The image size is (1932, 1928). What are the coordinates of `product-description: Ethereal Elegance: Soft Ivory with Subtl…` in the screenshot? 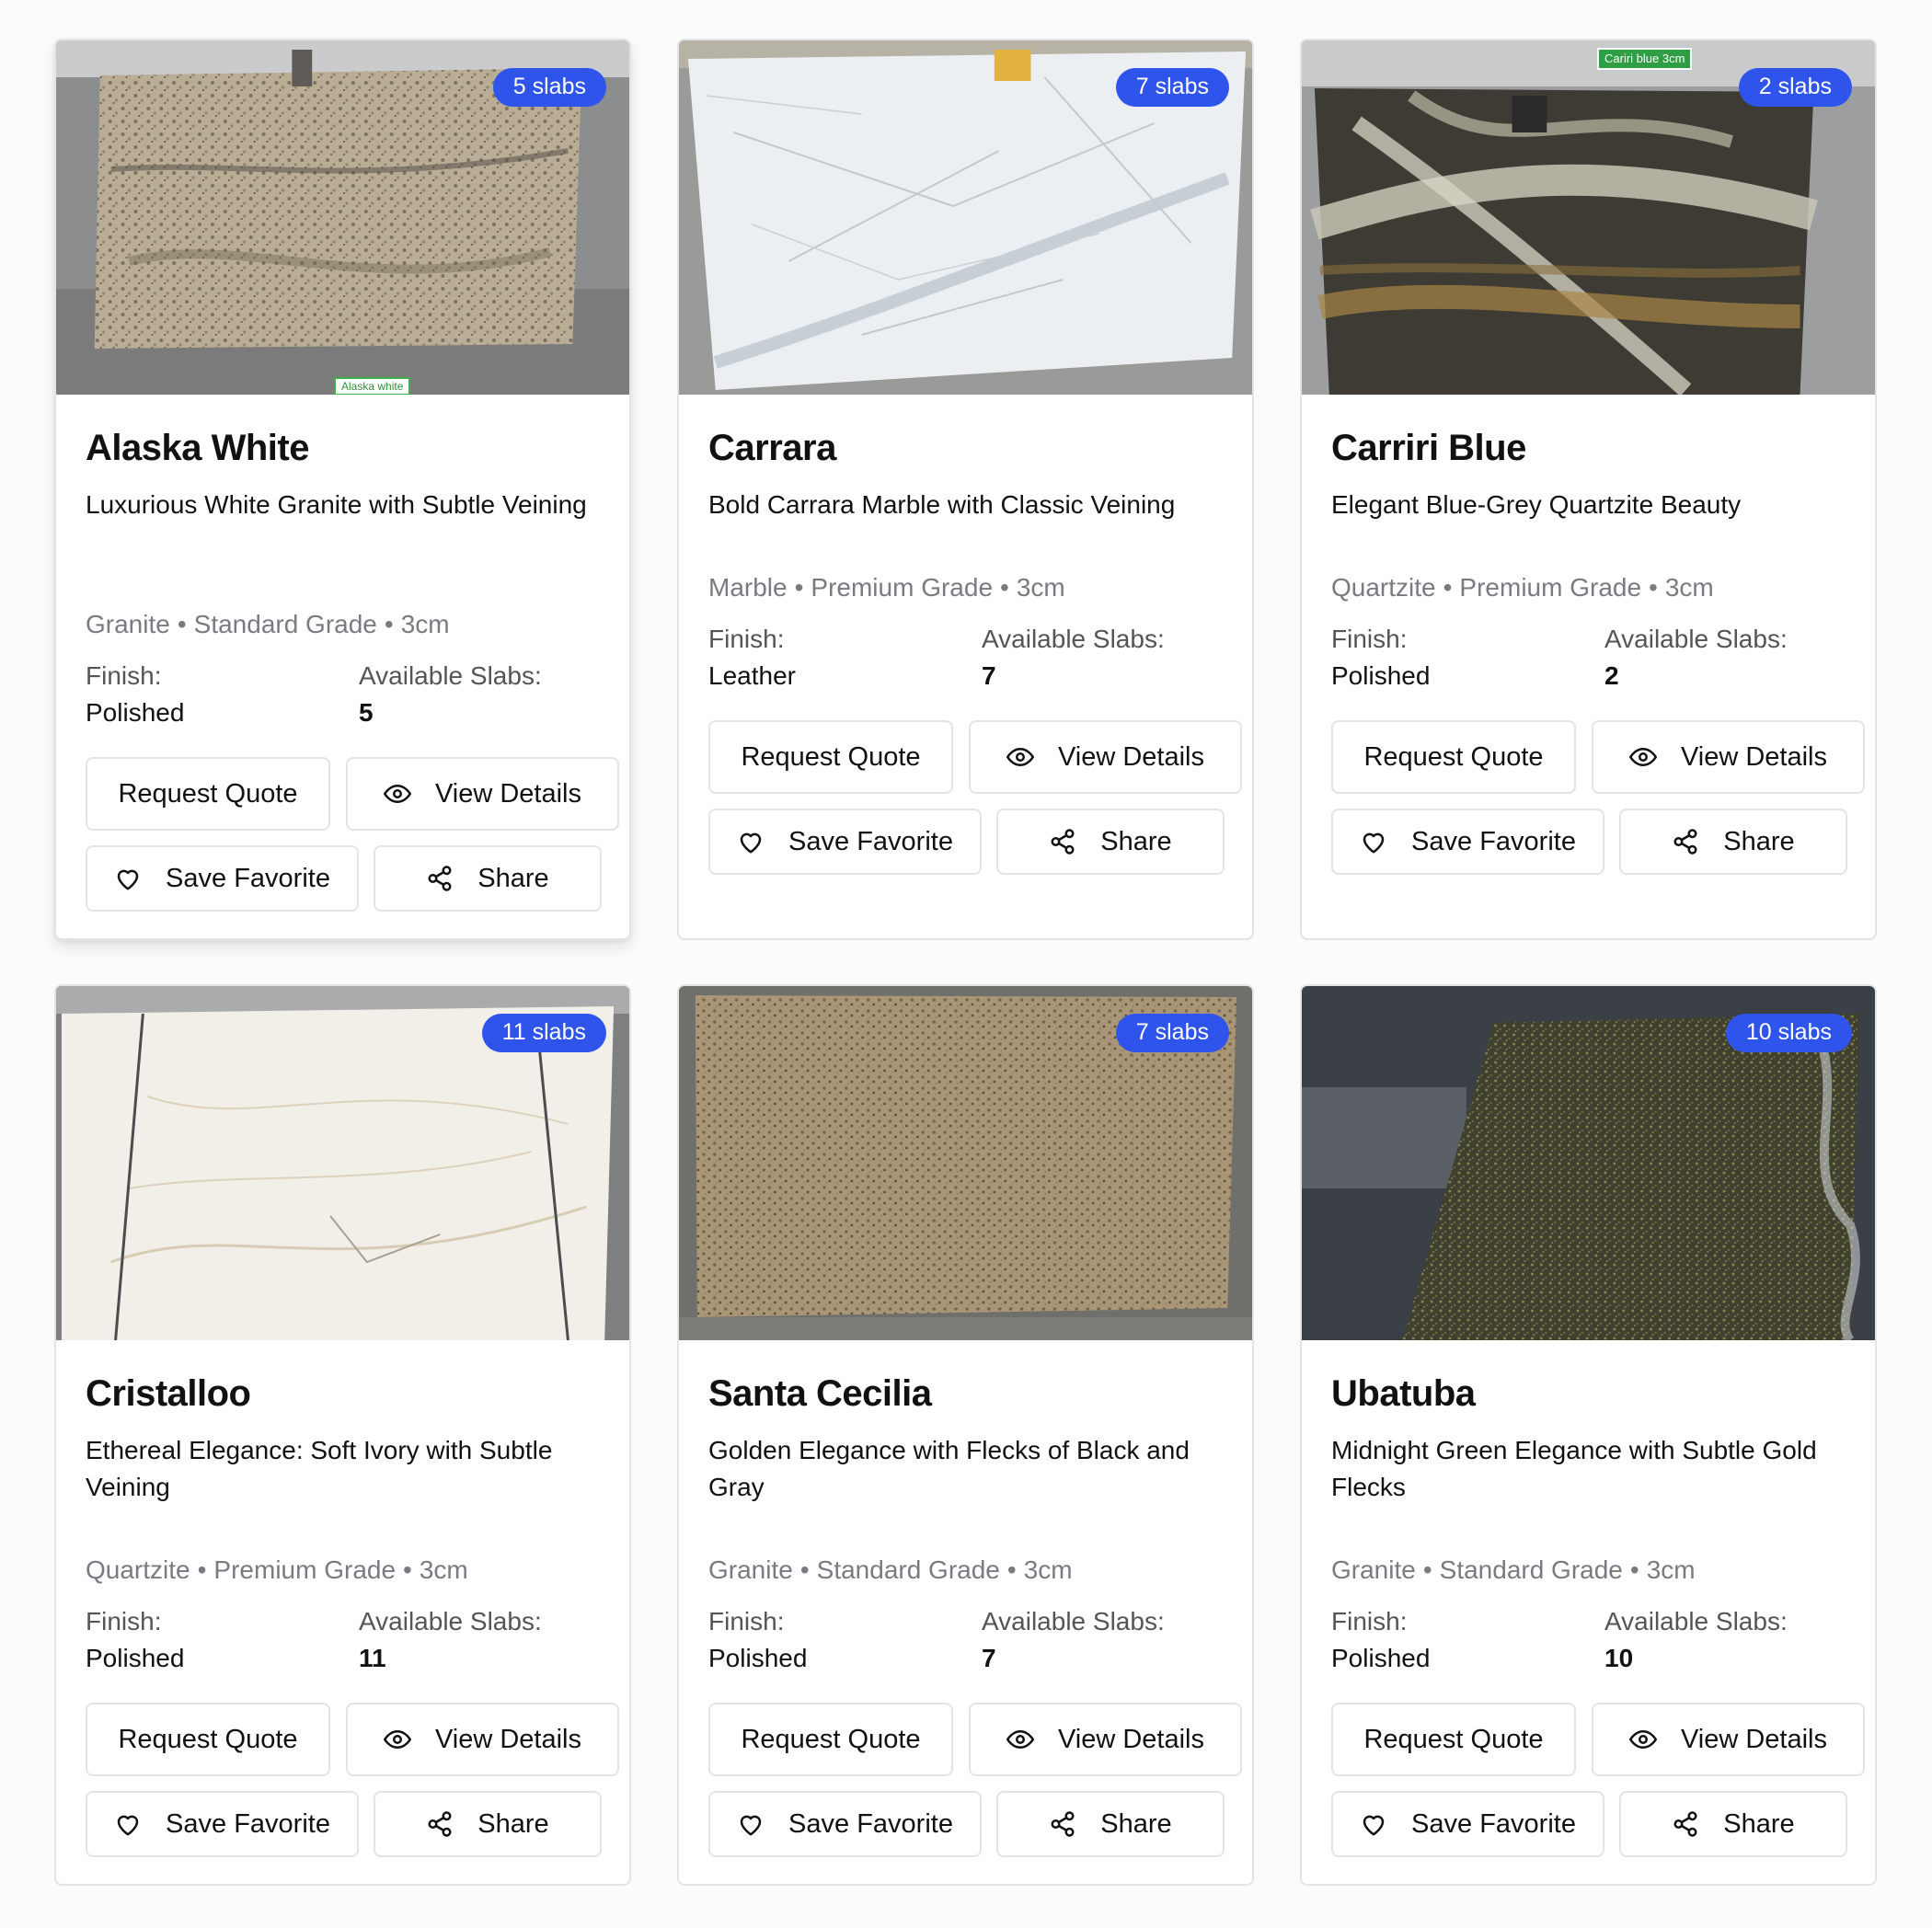 It's located at (319, 1468).